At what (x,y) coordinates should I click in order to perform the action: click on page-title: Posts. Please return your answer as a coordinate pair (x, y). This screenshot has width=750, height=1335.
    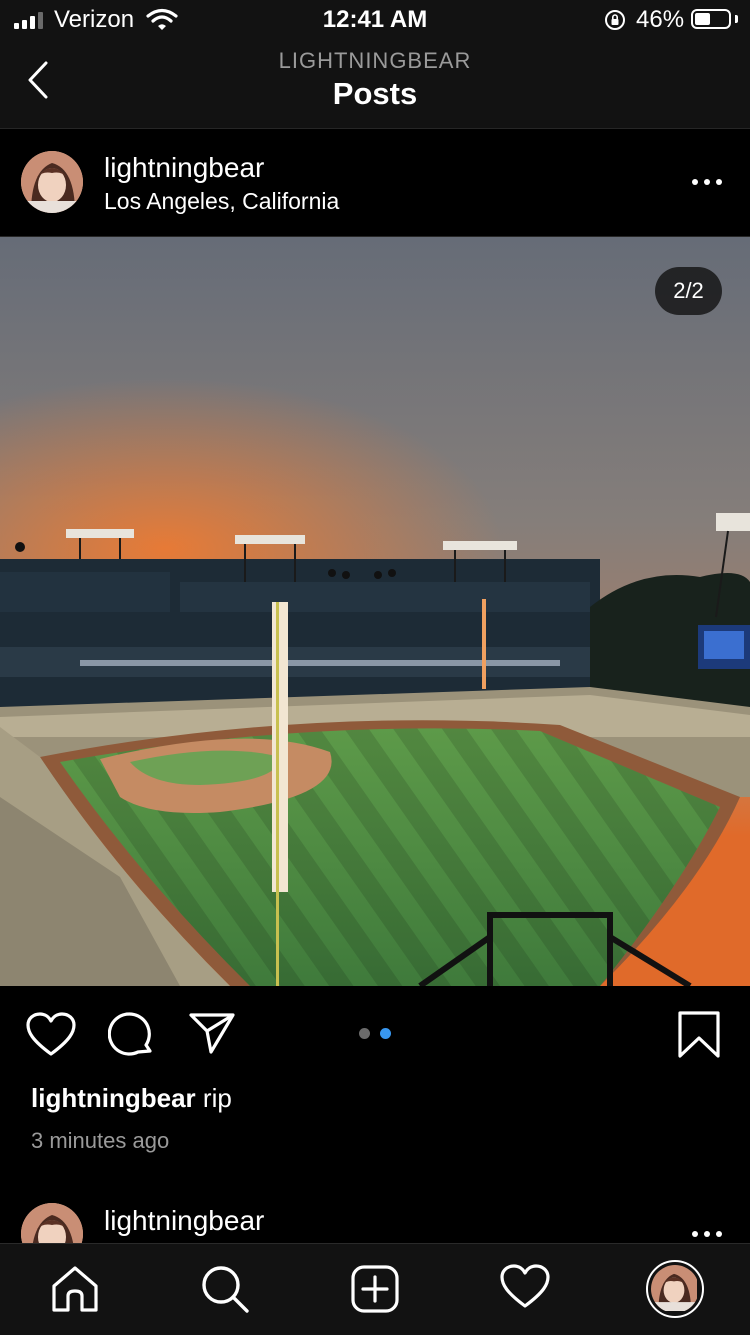
    Looking at the image, I should click on (375, 93).